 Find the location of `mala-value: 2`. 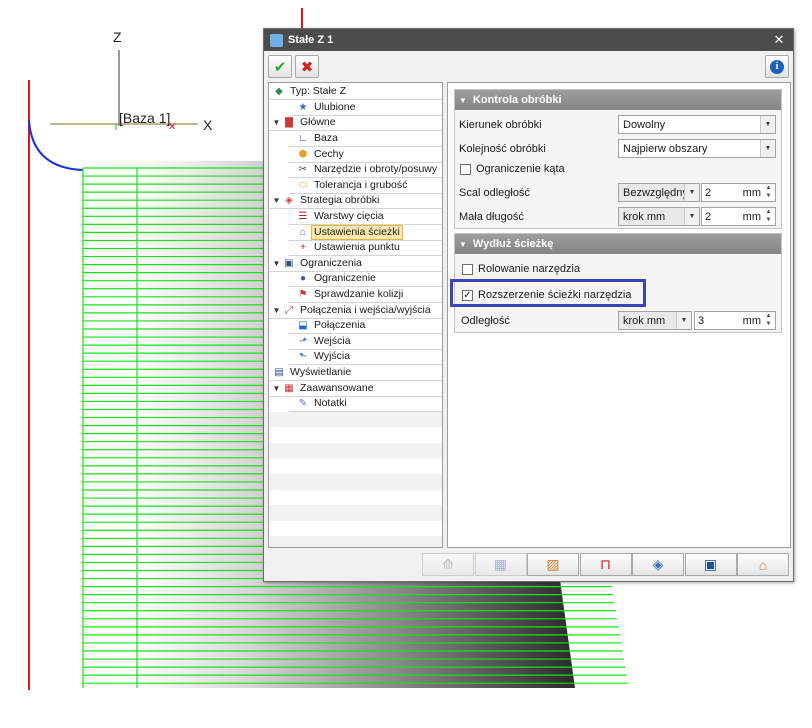

mala-value: 2 is located at coordinates (708, 216).